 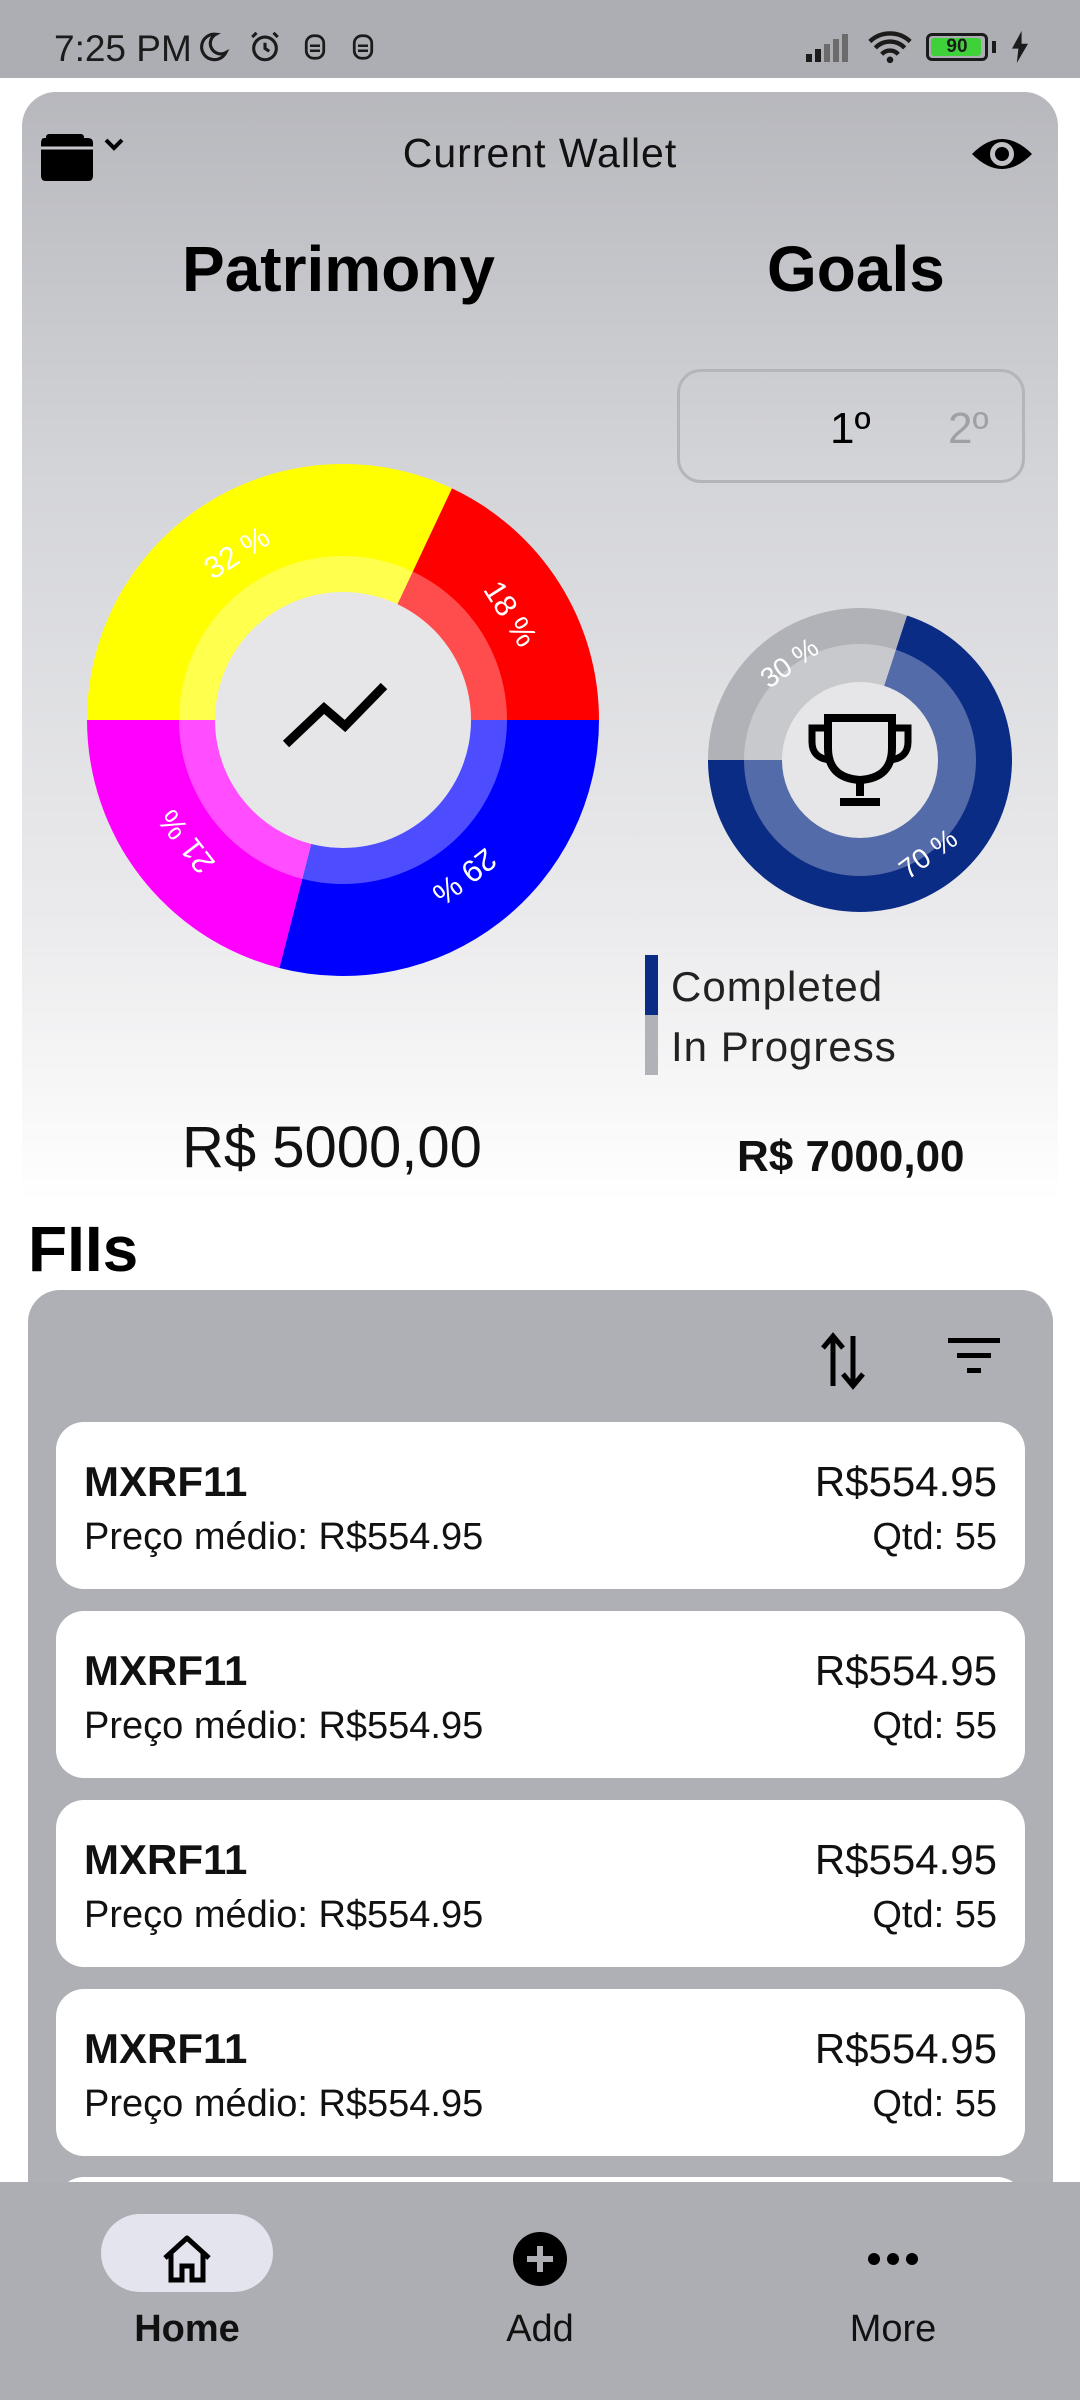 What do you see at coordinates (1002, 154) in the screenshot?
I see `eye-icon` at bounding box center [1002, 154].